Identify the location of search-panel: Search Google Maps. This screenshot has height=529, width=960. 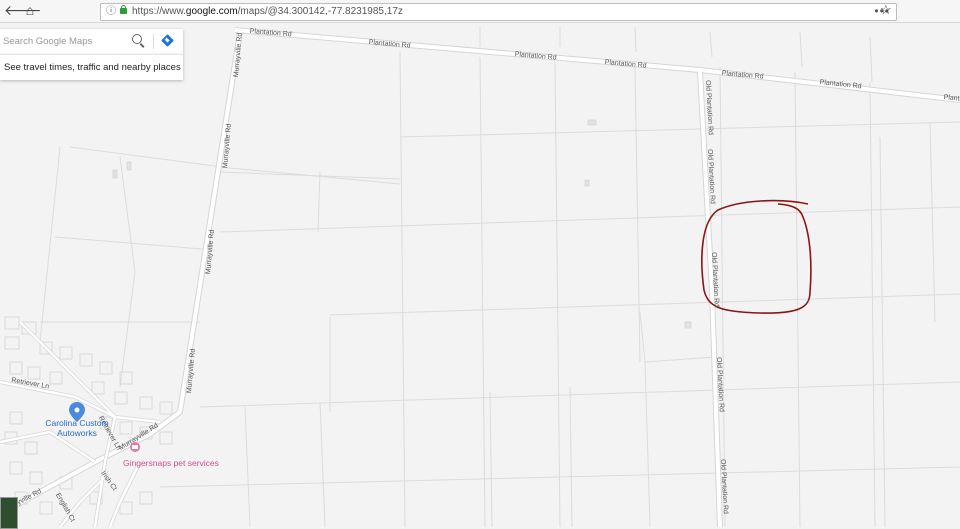
(91, 41).